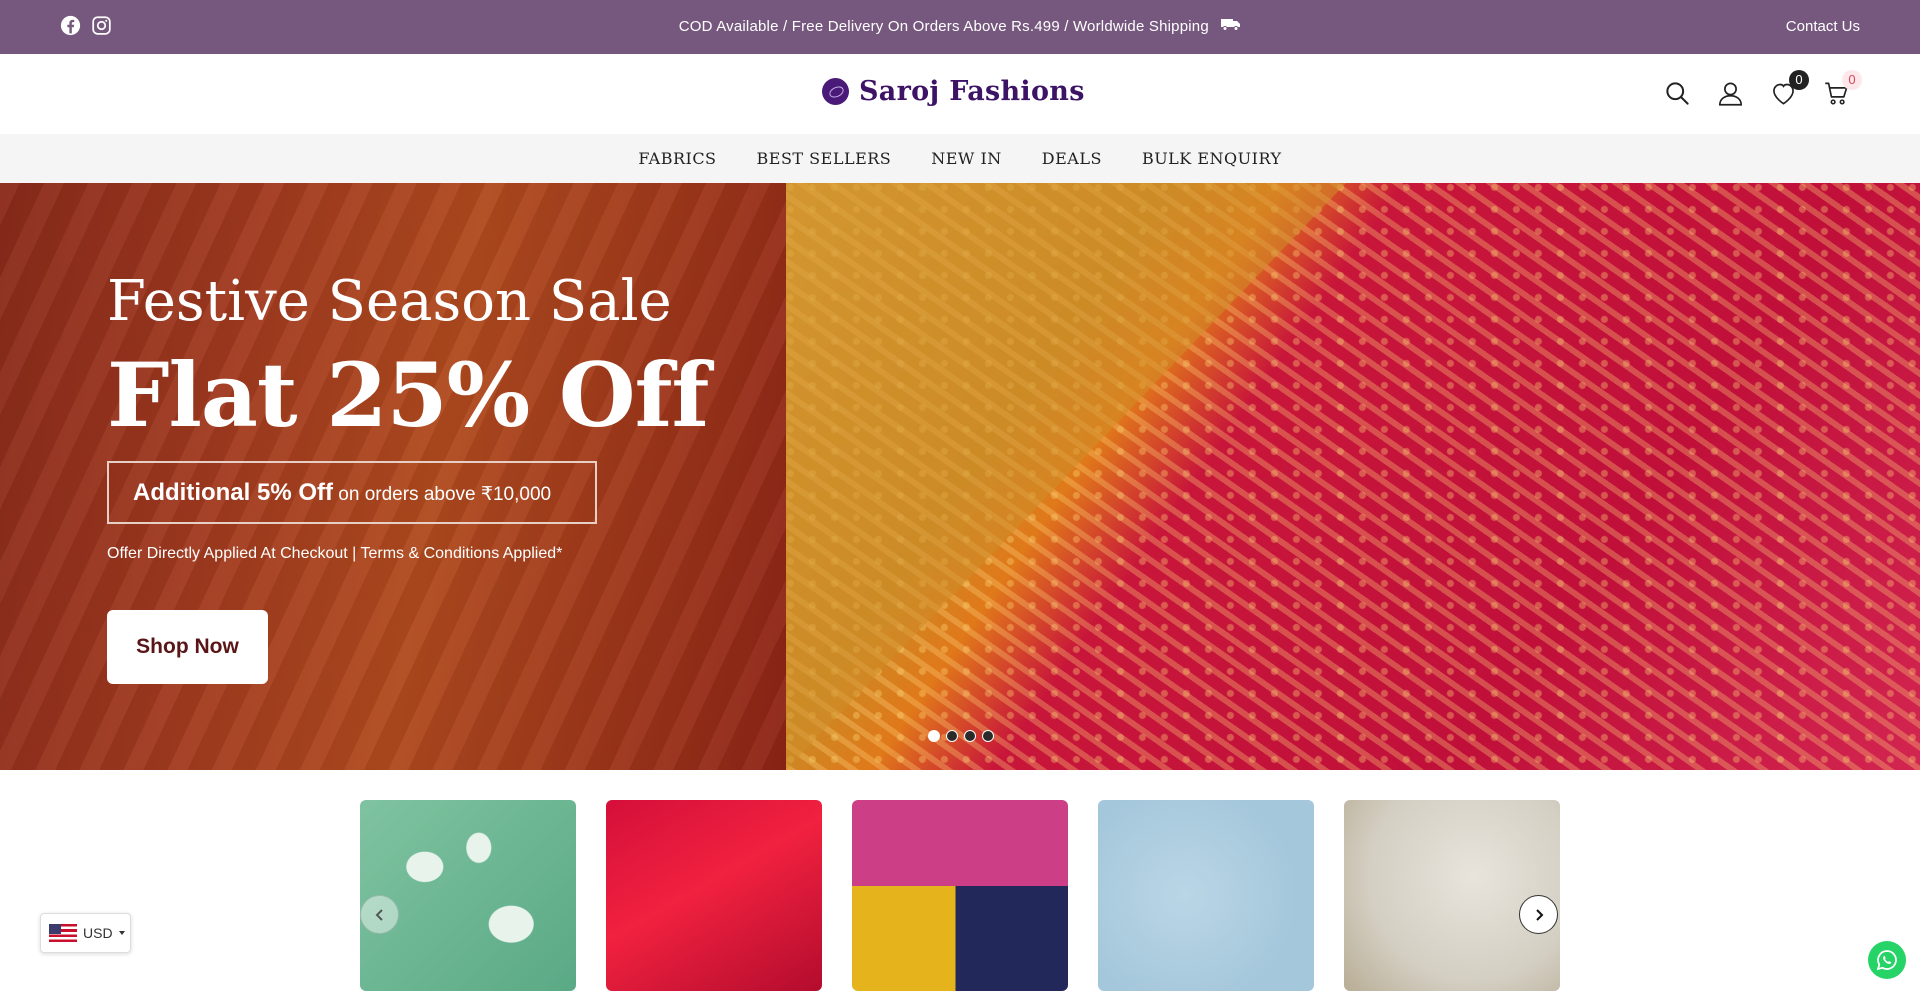 The height and width of the screenshot is (993, 1920). I want to click on chevron-left-icon, so click(379, 914).